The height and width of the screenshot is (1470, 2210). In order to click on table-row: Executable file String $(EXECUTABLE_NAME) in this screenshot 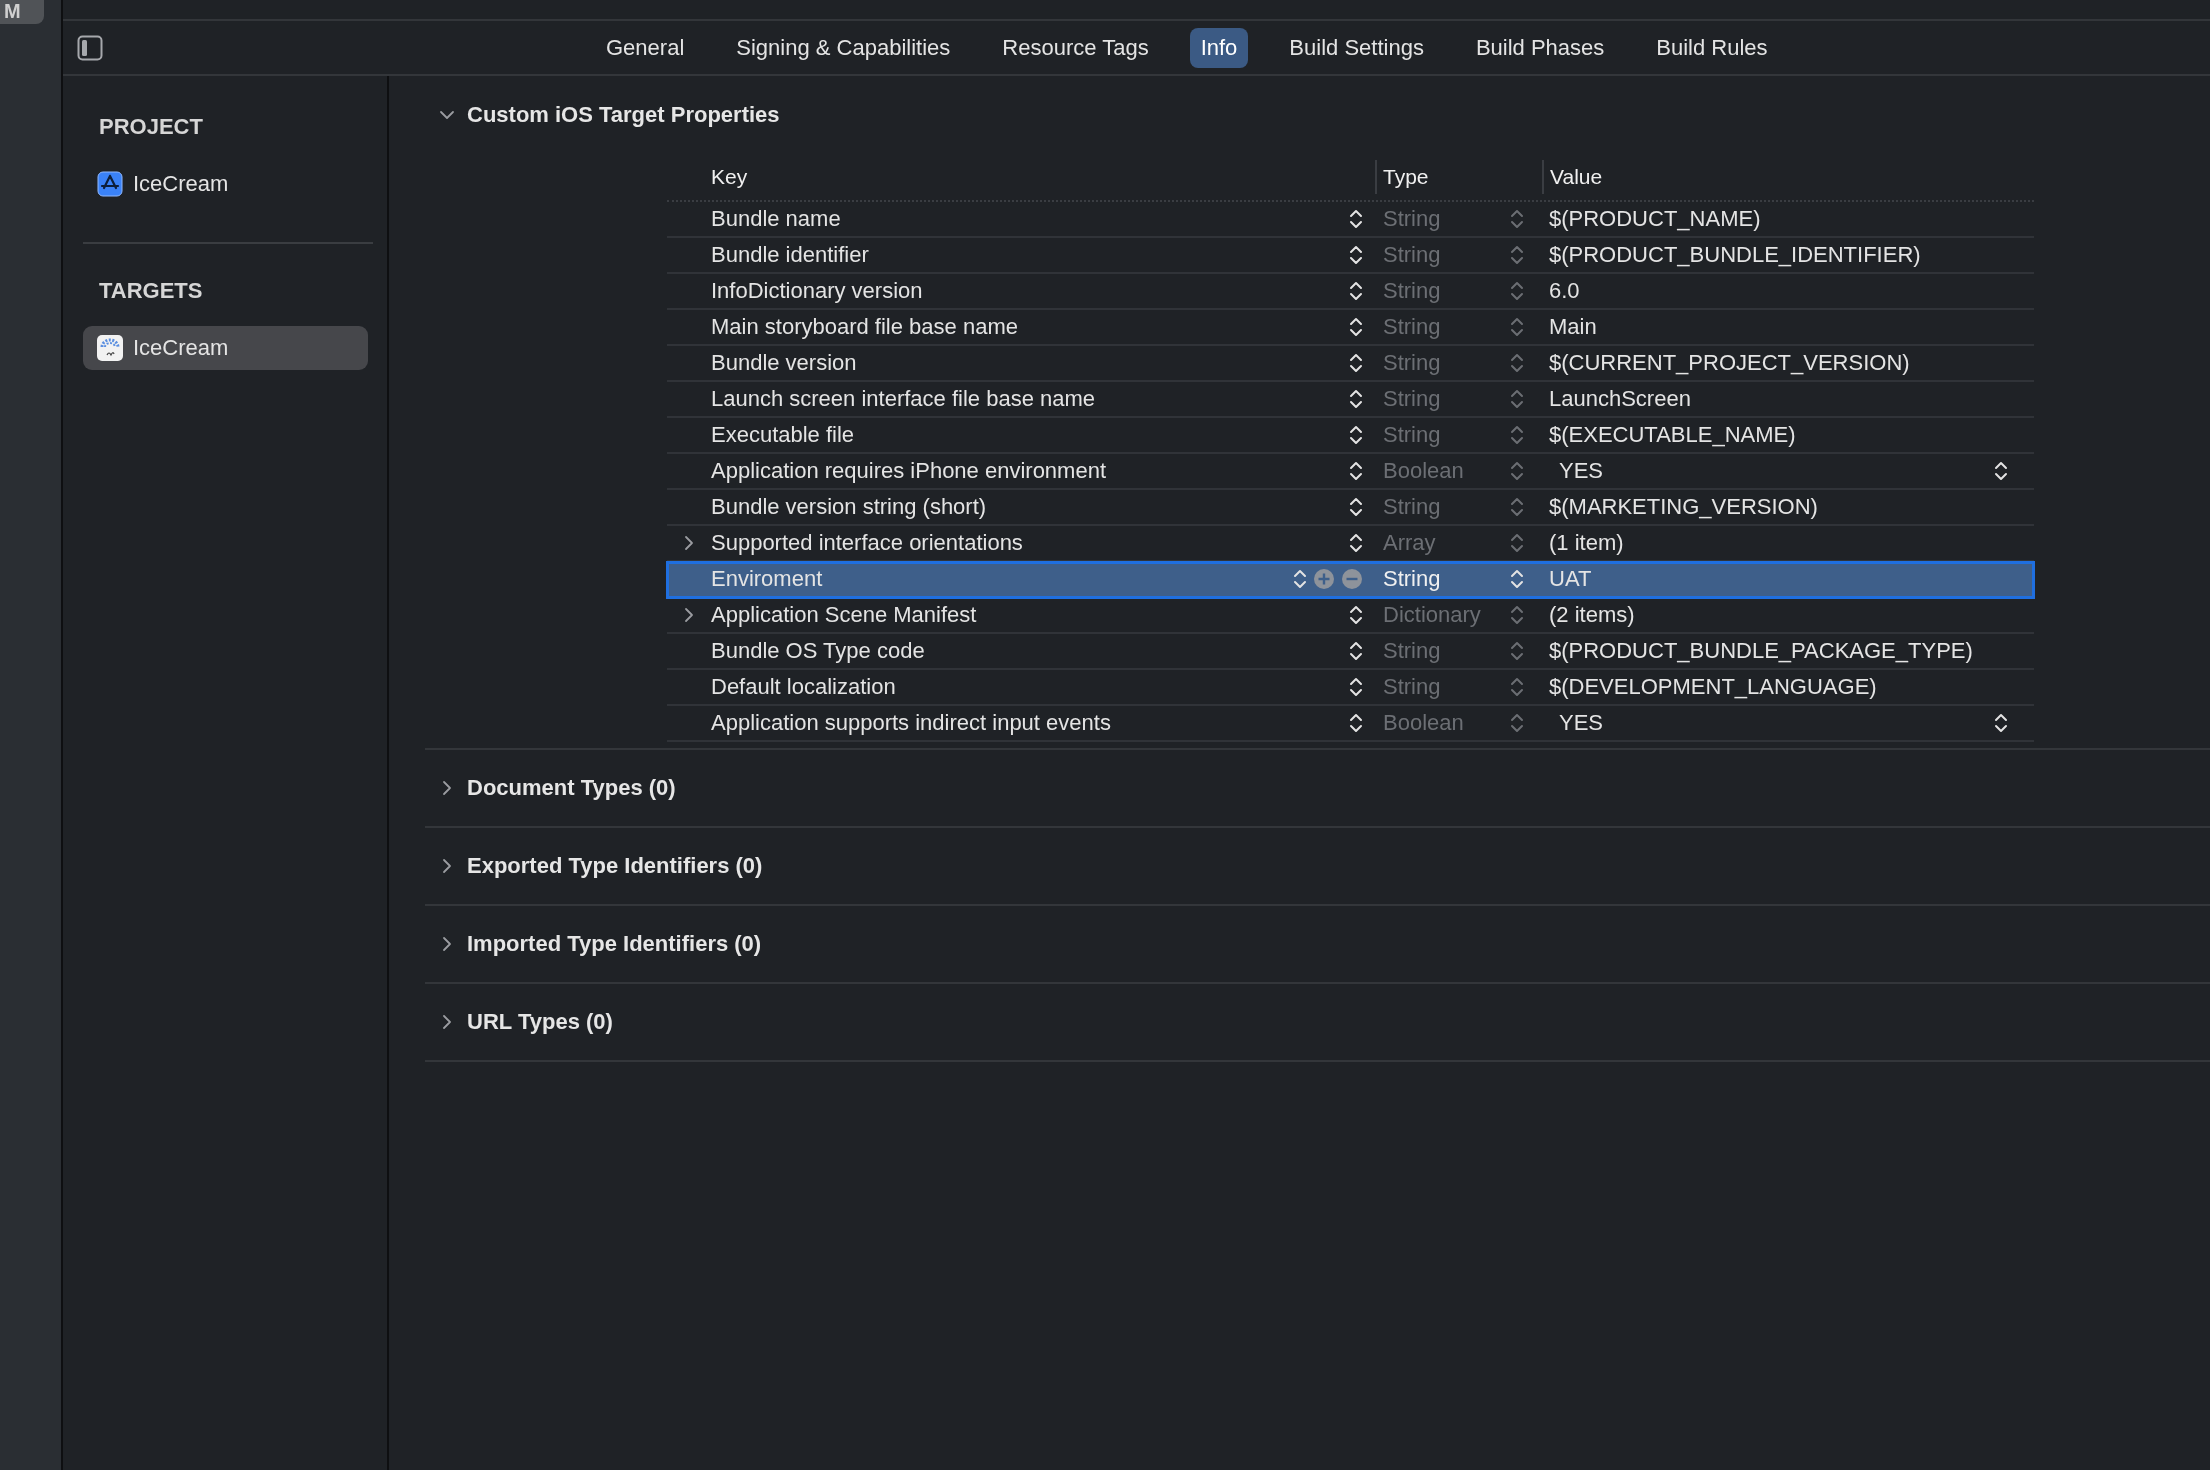, I will do `click(1350, 436)`.